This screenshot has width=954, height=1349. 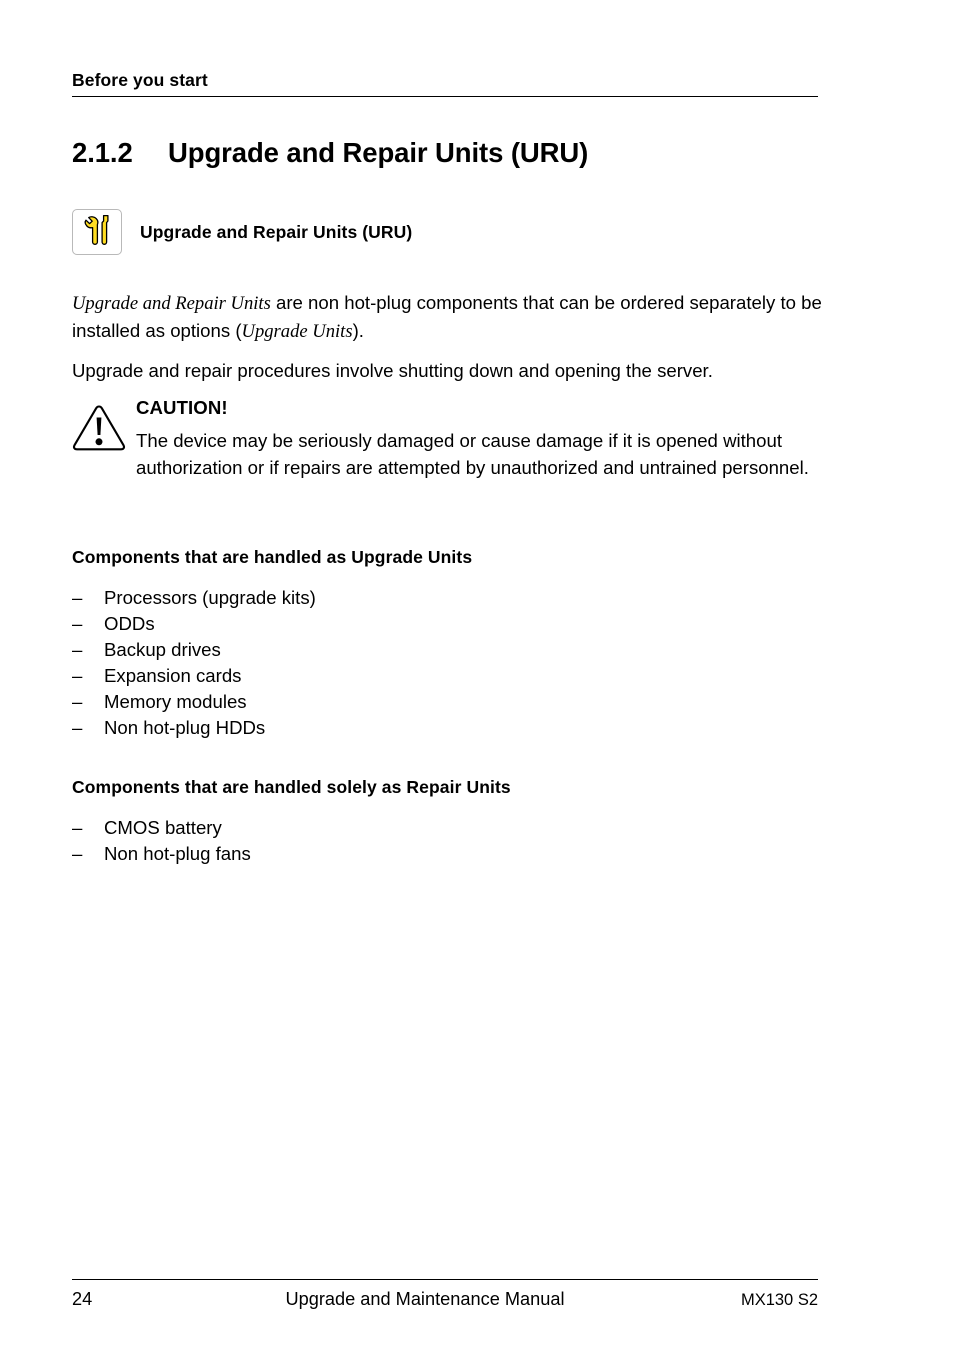 I want to click on list-item: – Expansion cards, so click(x=447, y=676).